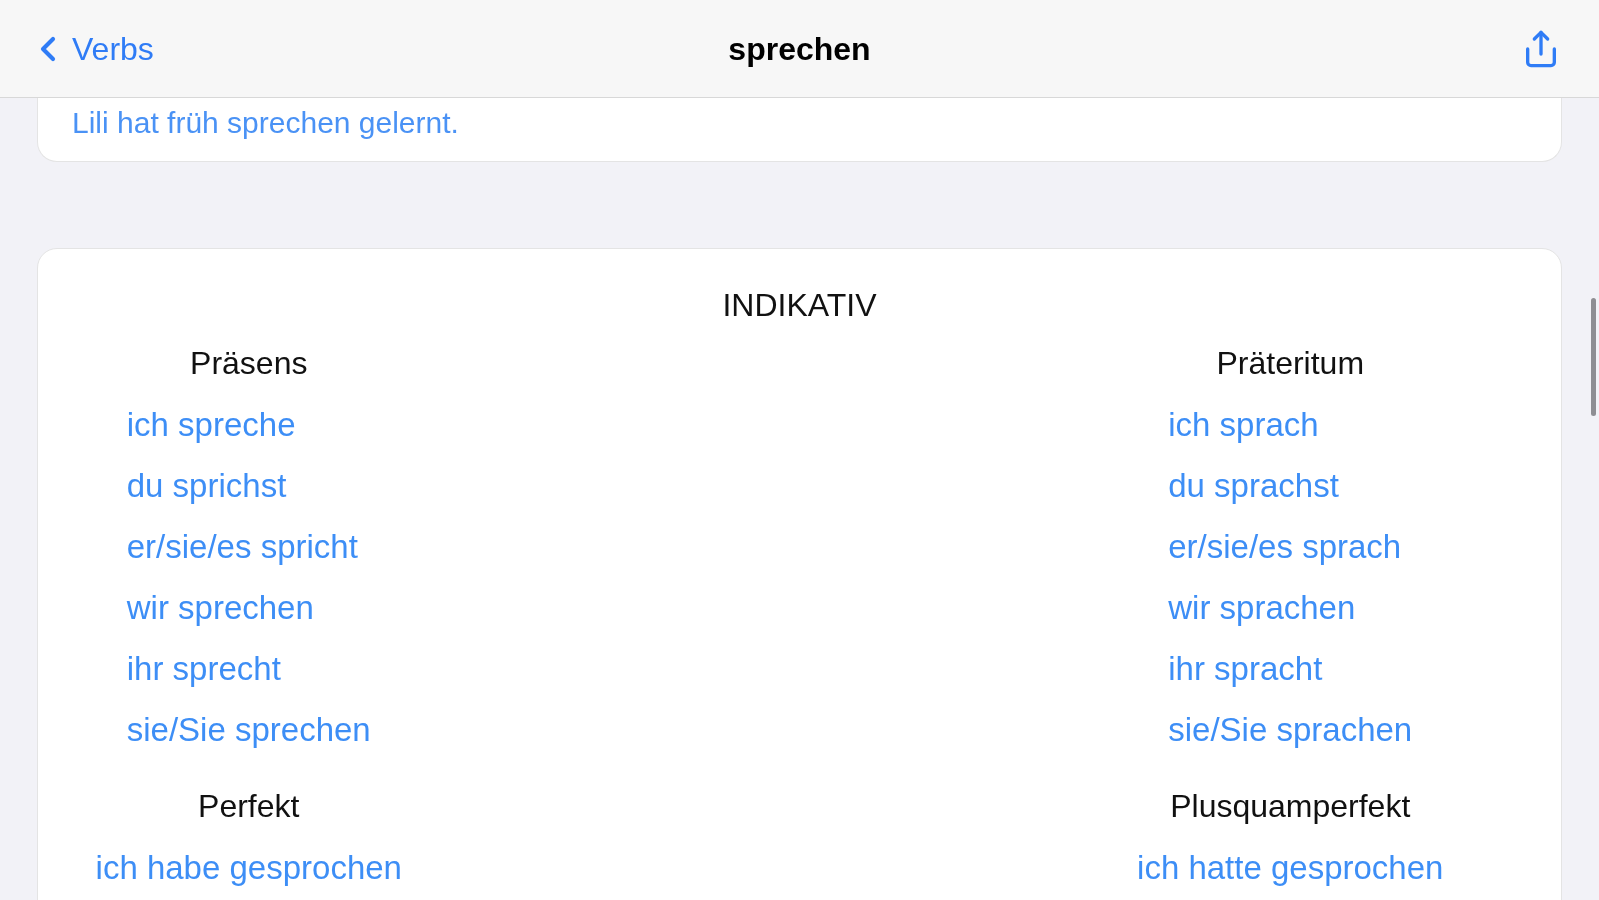 This screenshot has width=1599, height=900. I want to click on tense-heading: Perfekt, so click(249, 806).